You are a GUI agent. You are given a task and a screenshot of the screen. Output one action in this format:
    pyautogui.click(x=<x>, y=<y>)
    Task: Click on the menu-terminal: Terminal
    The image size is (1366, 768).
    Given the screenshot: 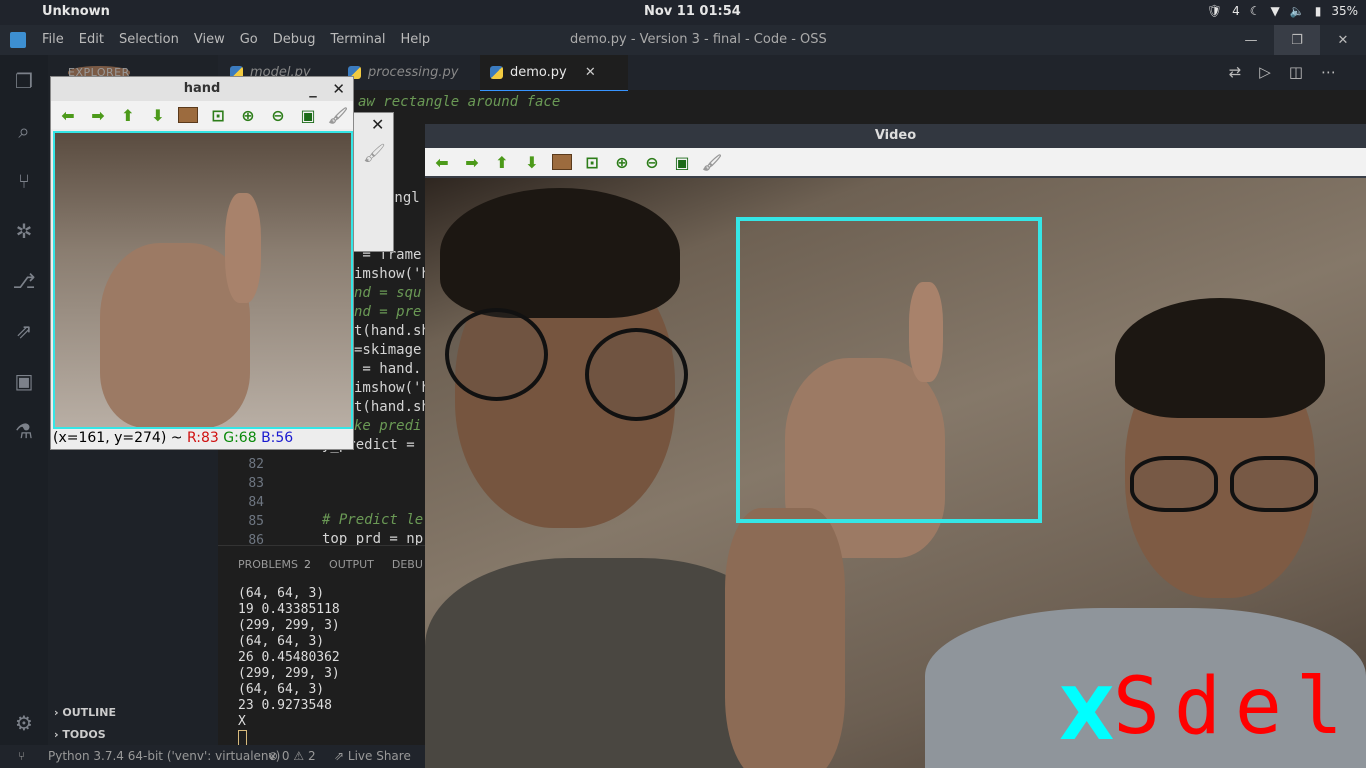 What is the action you would take?
    pyautogui.click(x=358, y=39)
    